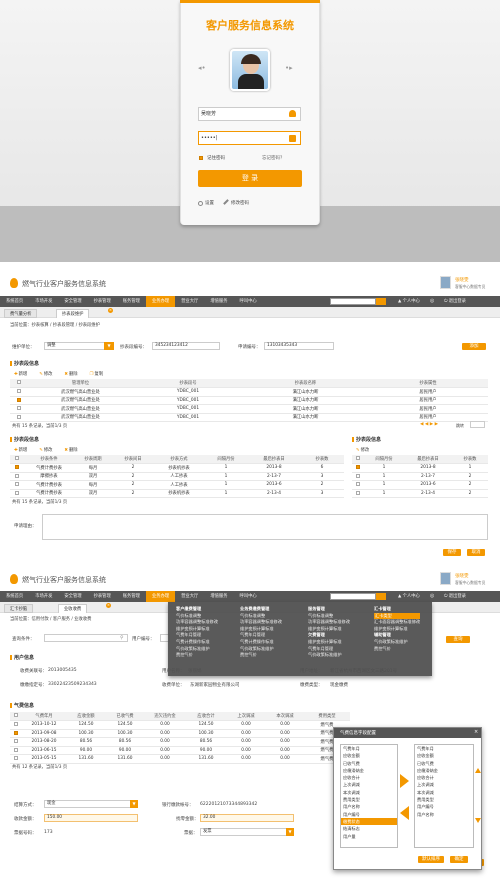 Image resolution: width=500 pixels, height=886 pixels. Describe the element at coordinates (247, 832) in the screenshot. I see `ticket-select: 发票` at that location.